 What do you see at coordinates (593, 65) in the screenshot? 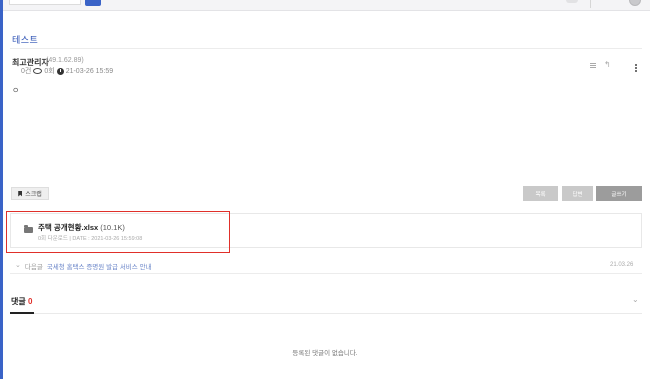
I see `list-icon` at bounding box center [593, 65].